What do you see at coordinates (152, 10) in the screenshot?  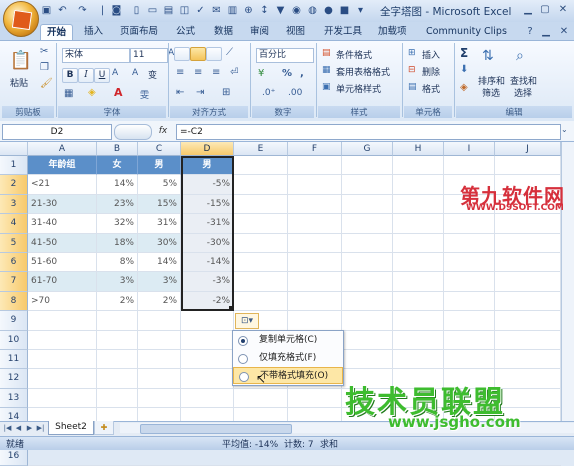 I see `open-icon: ▭` at bounding box center [152, 10].